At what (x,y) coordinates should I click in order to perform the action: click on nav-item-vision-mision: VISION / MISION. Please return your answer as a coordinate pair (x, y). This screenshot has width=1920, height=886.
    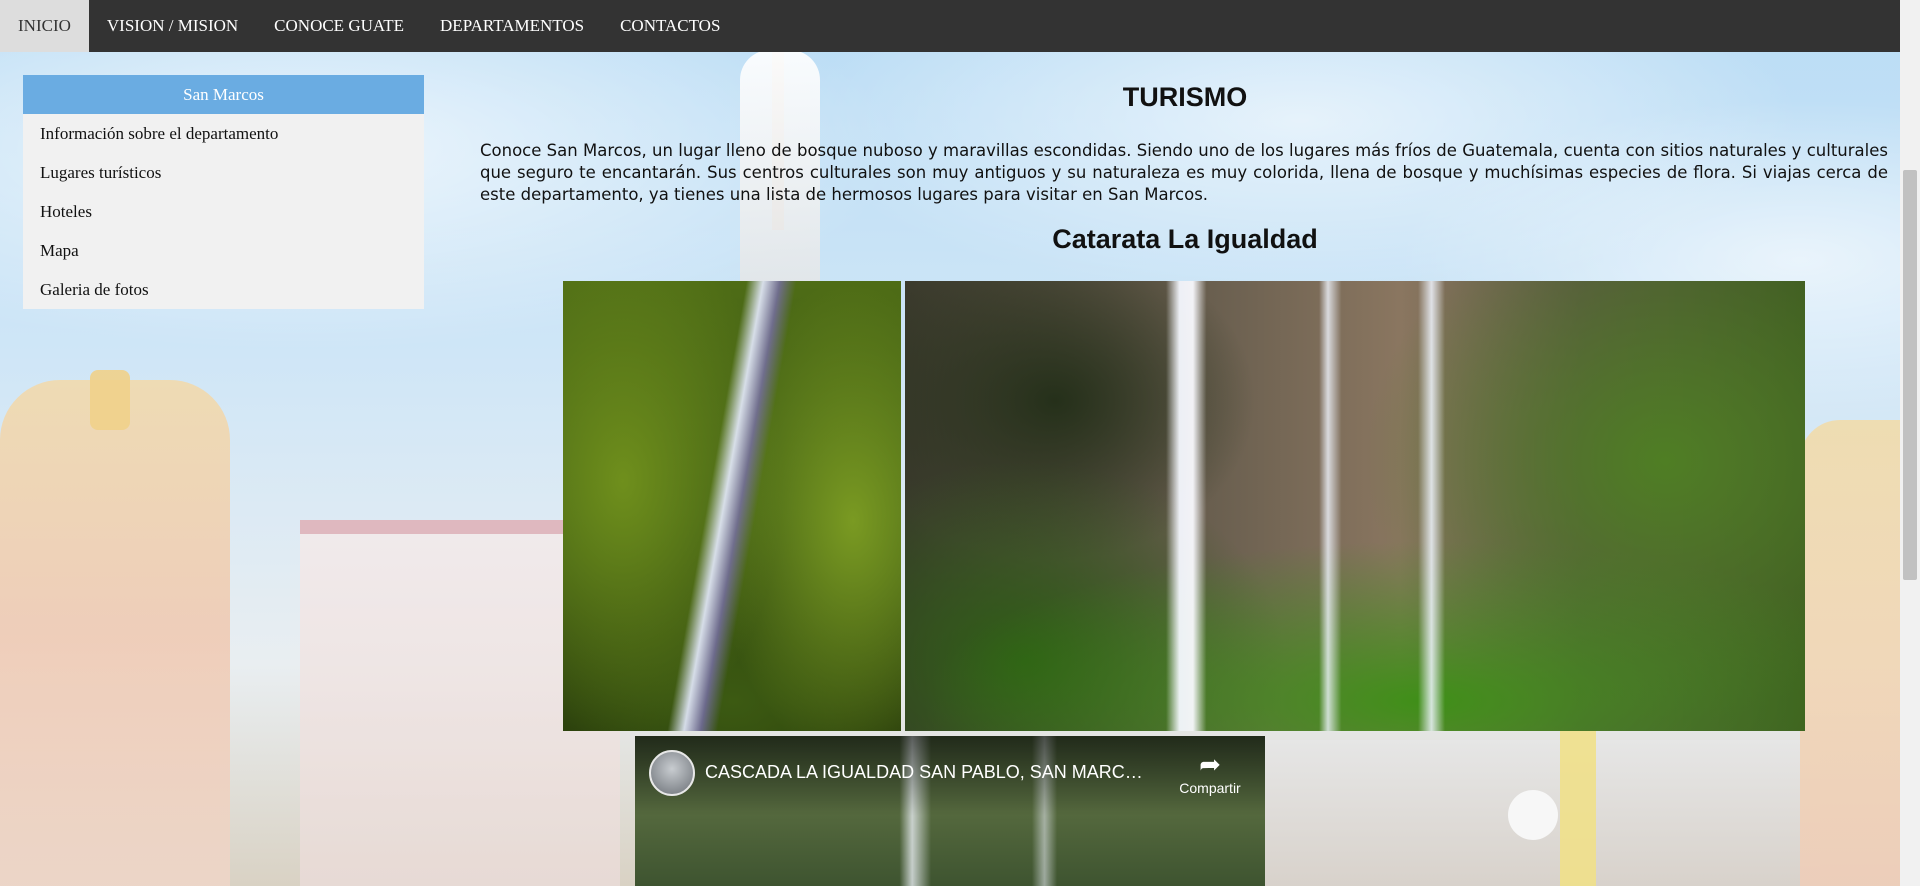
    Looking at the image, I should click on (172, 26).